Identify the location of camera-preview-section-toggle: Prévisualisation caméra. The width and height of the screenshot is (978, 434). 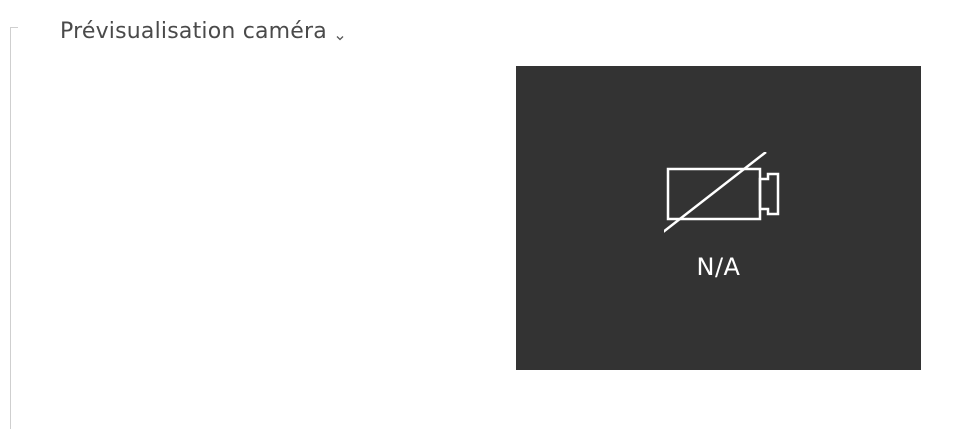
(202, 31).